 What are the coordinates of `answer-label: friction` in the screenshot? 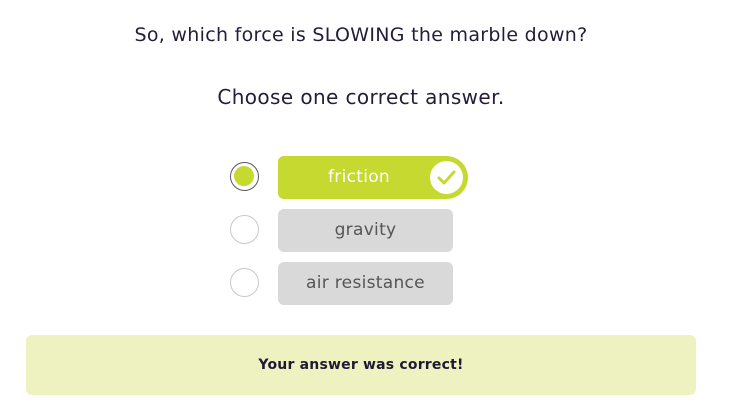 It's located at (359, 177).